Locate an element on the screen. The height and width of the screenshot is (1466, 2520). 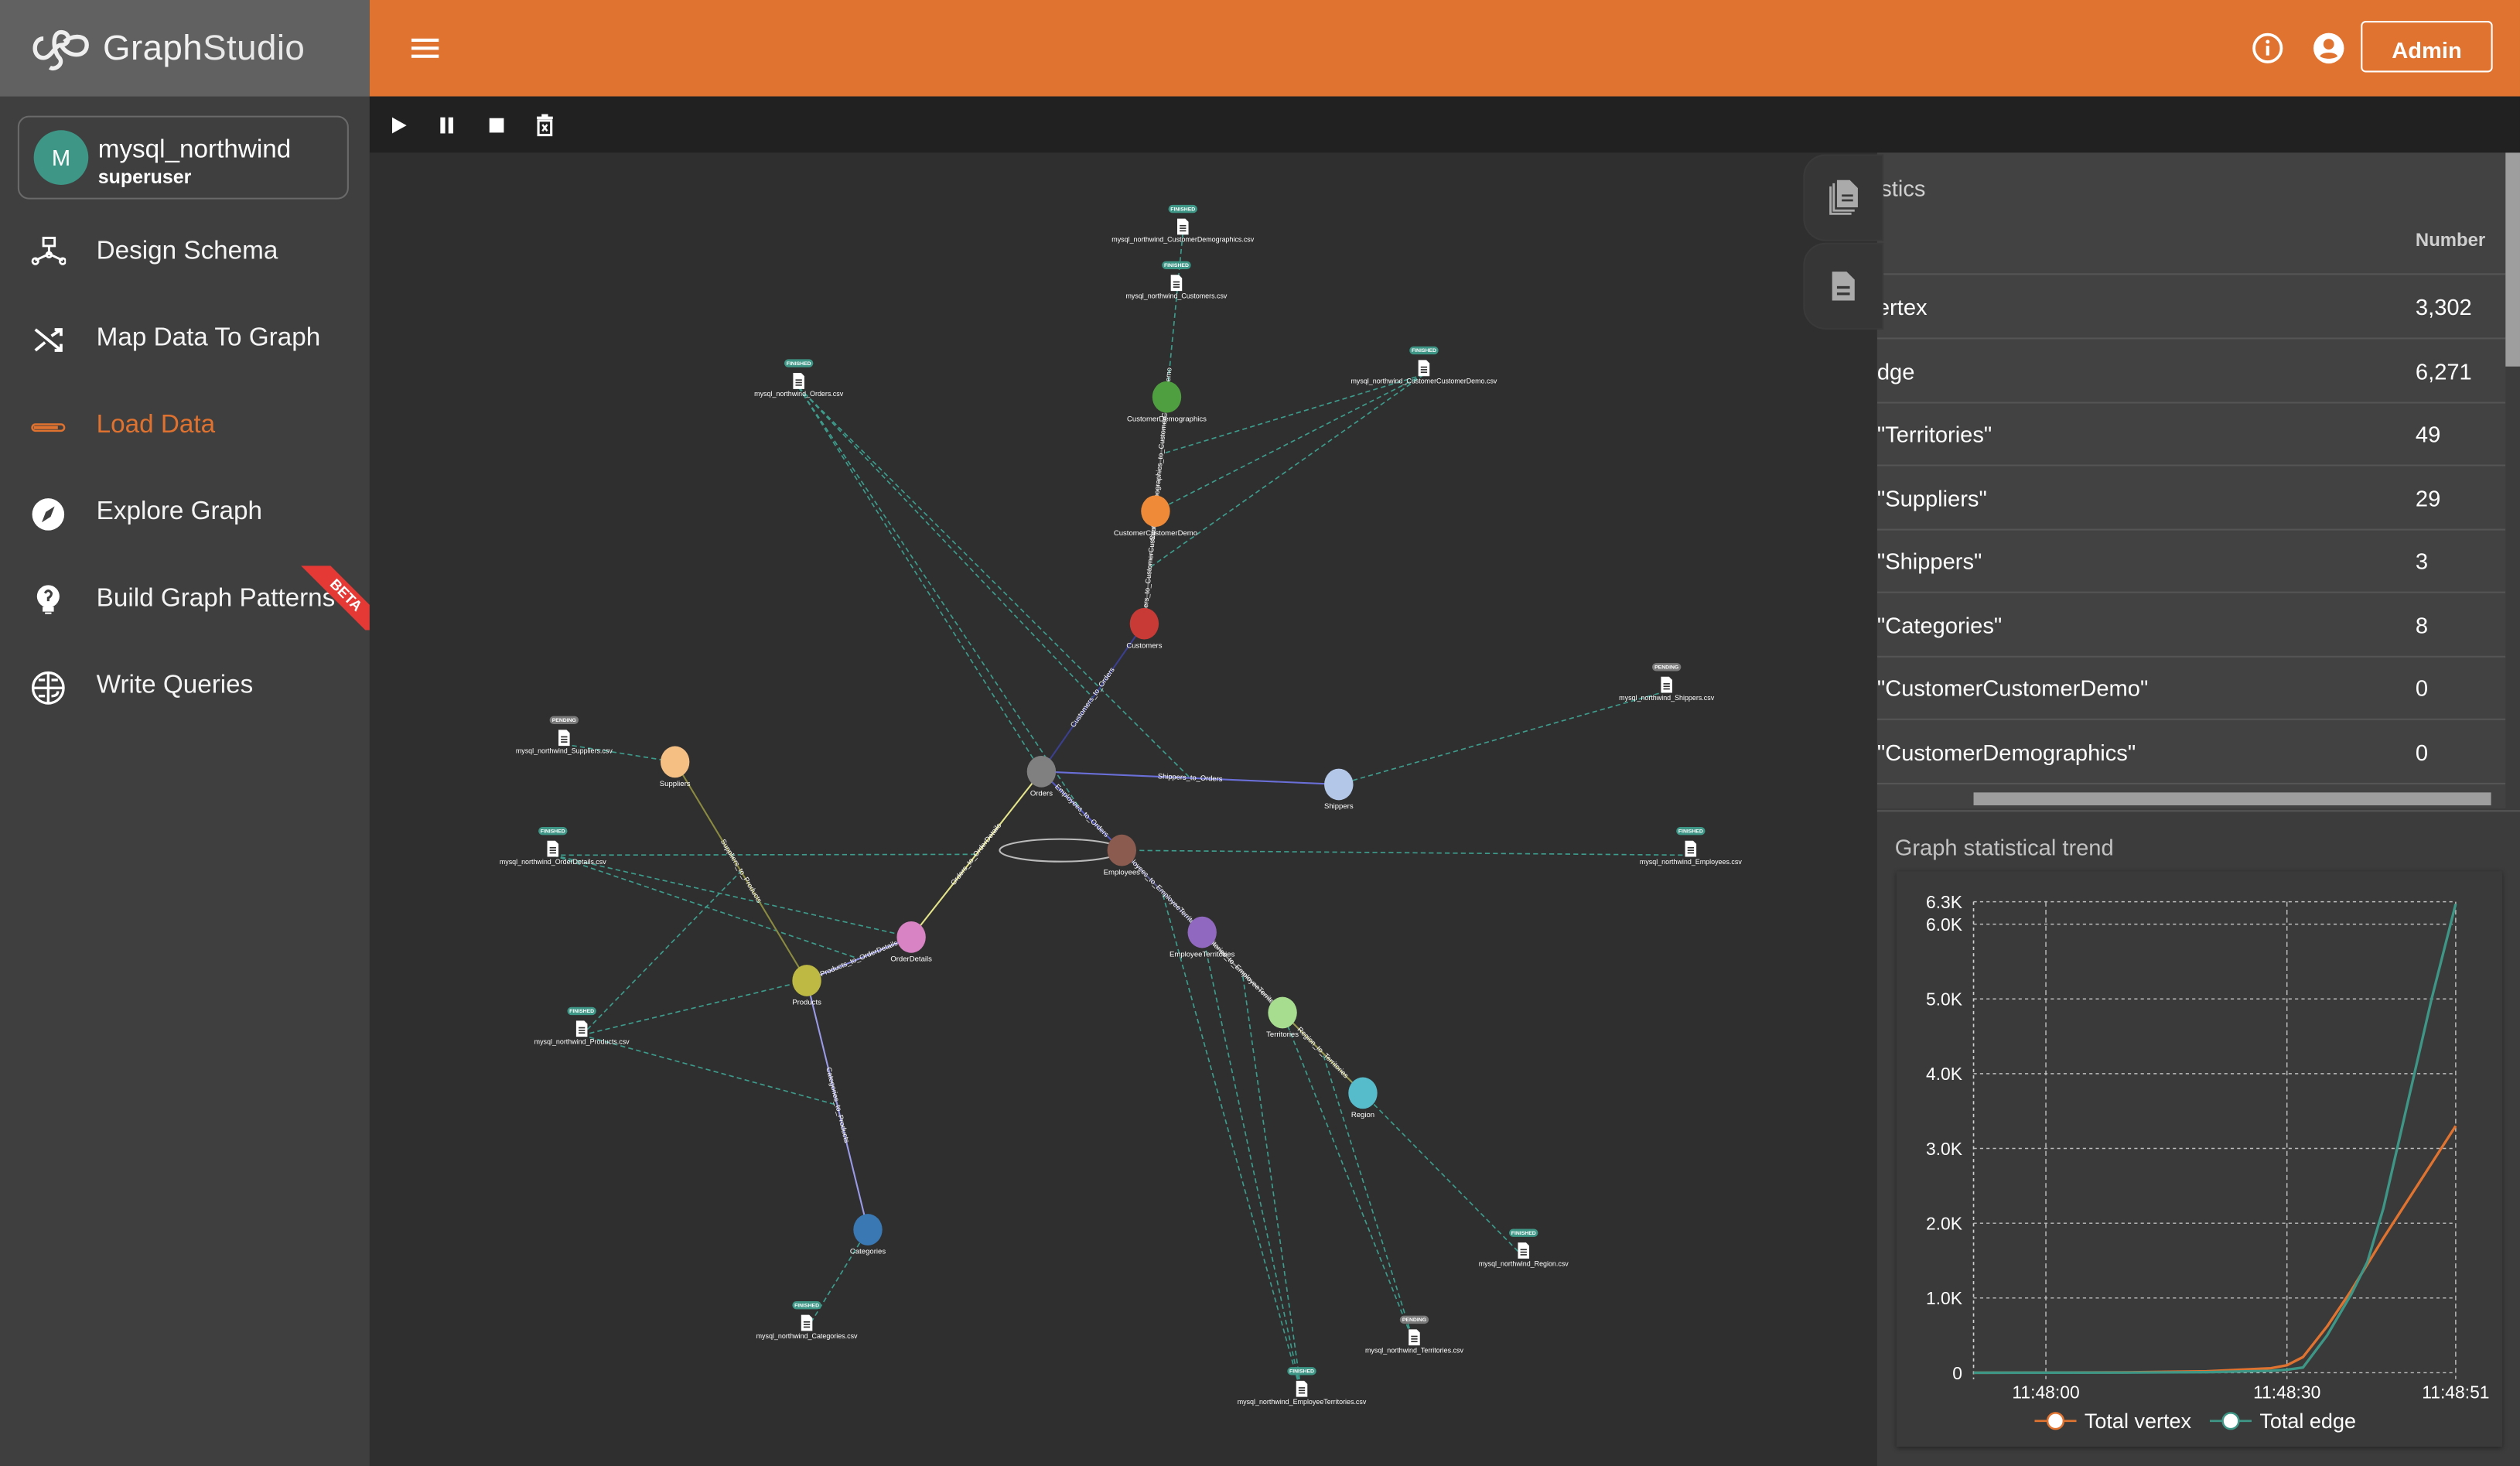
y-tick-label: 6.0K is located at coordinates (1944, 924).